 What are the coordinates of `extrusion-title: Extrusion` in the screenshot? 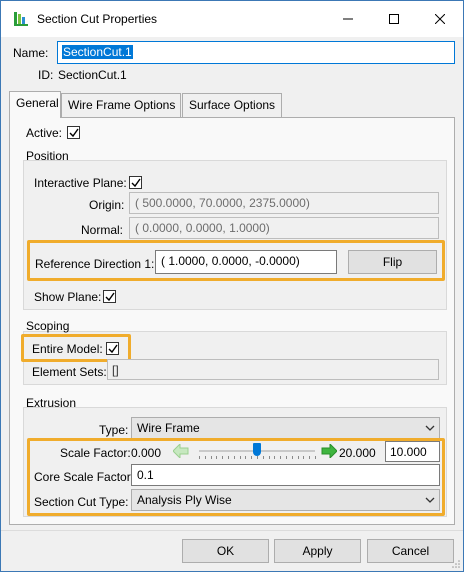 It's located at (51, 403).